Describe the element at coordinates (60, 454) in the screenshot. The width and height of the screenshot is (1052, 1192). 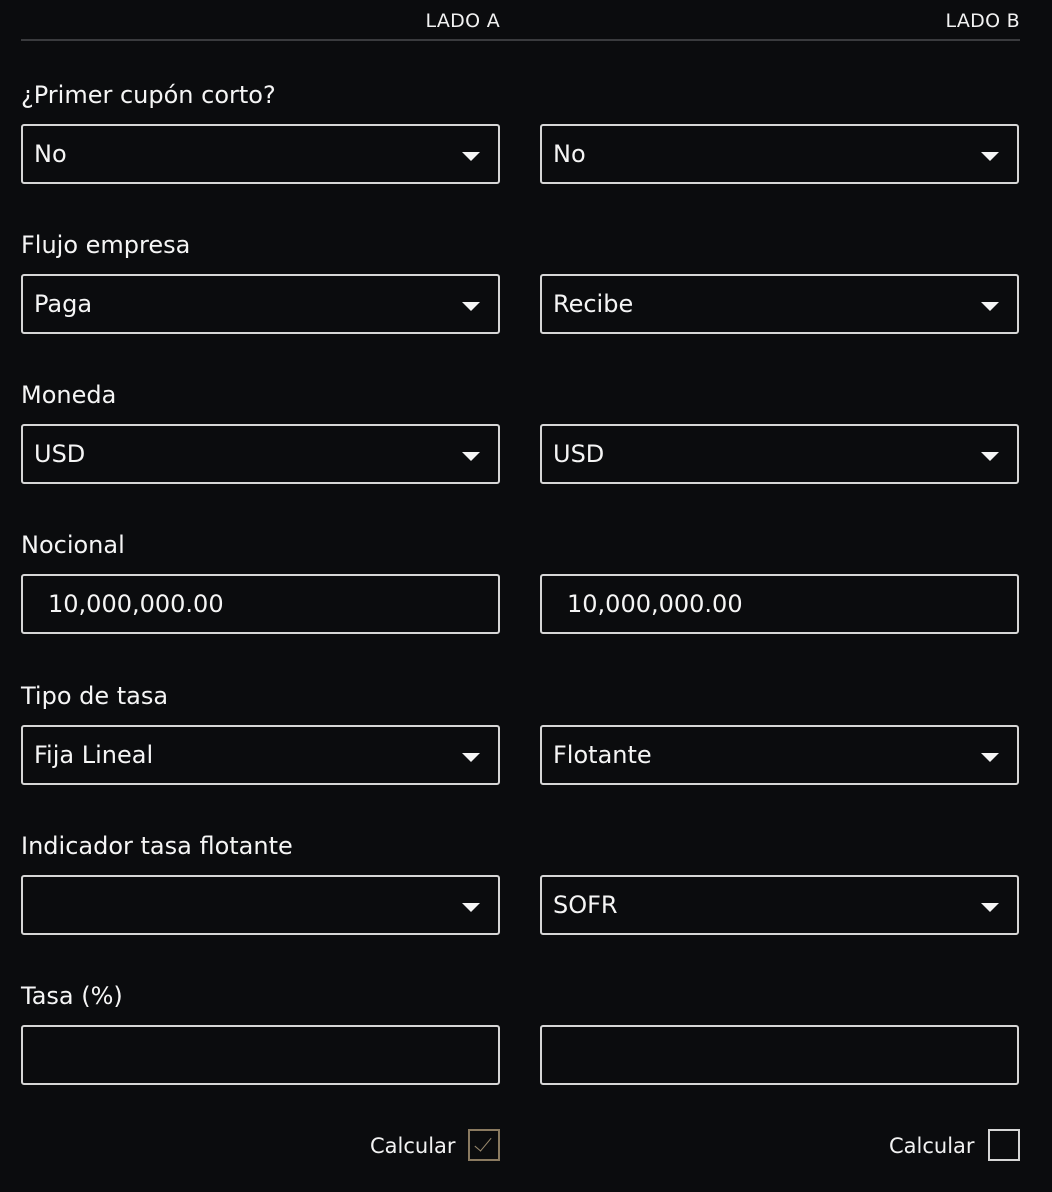
I see `currency-value-a: USD` at that location.